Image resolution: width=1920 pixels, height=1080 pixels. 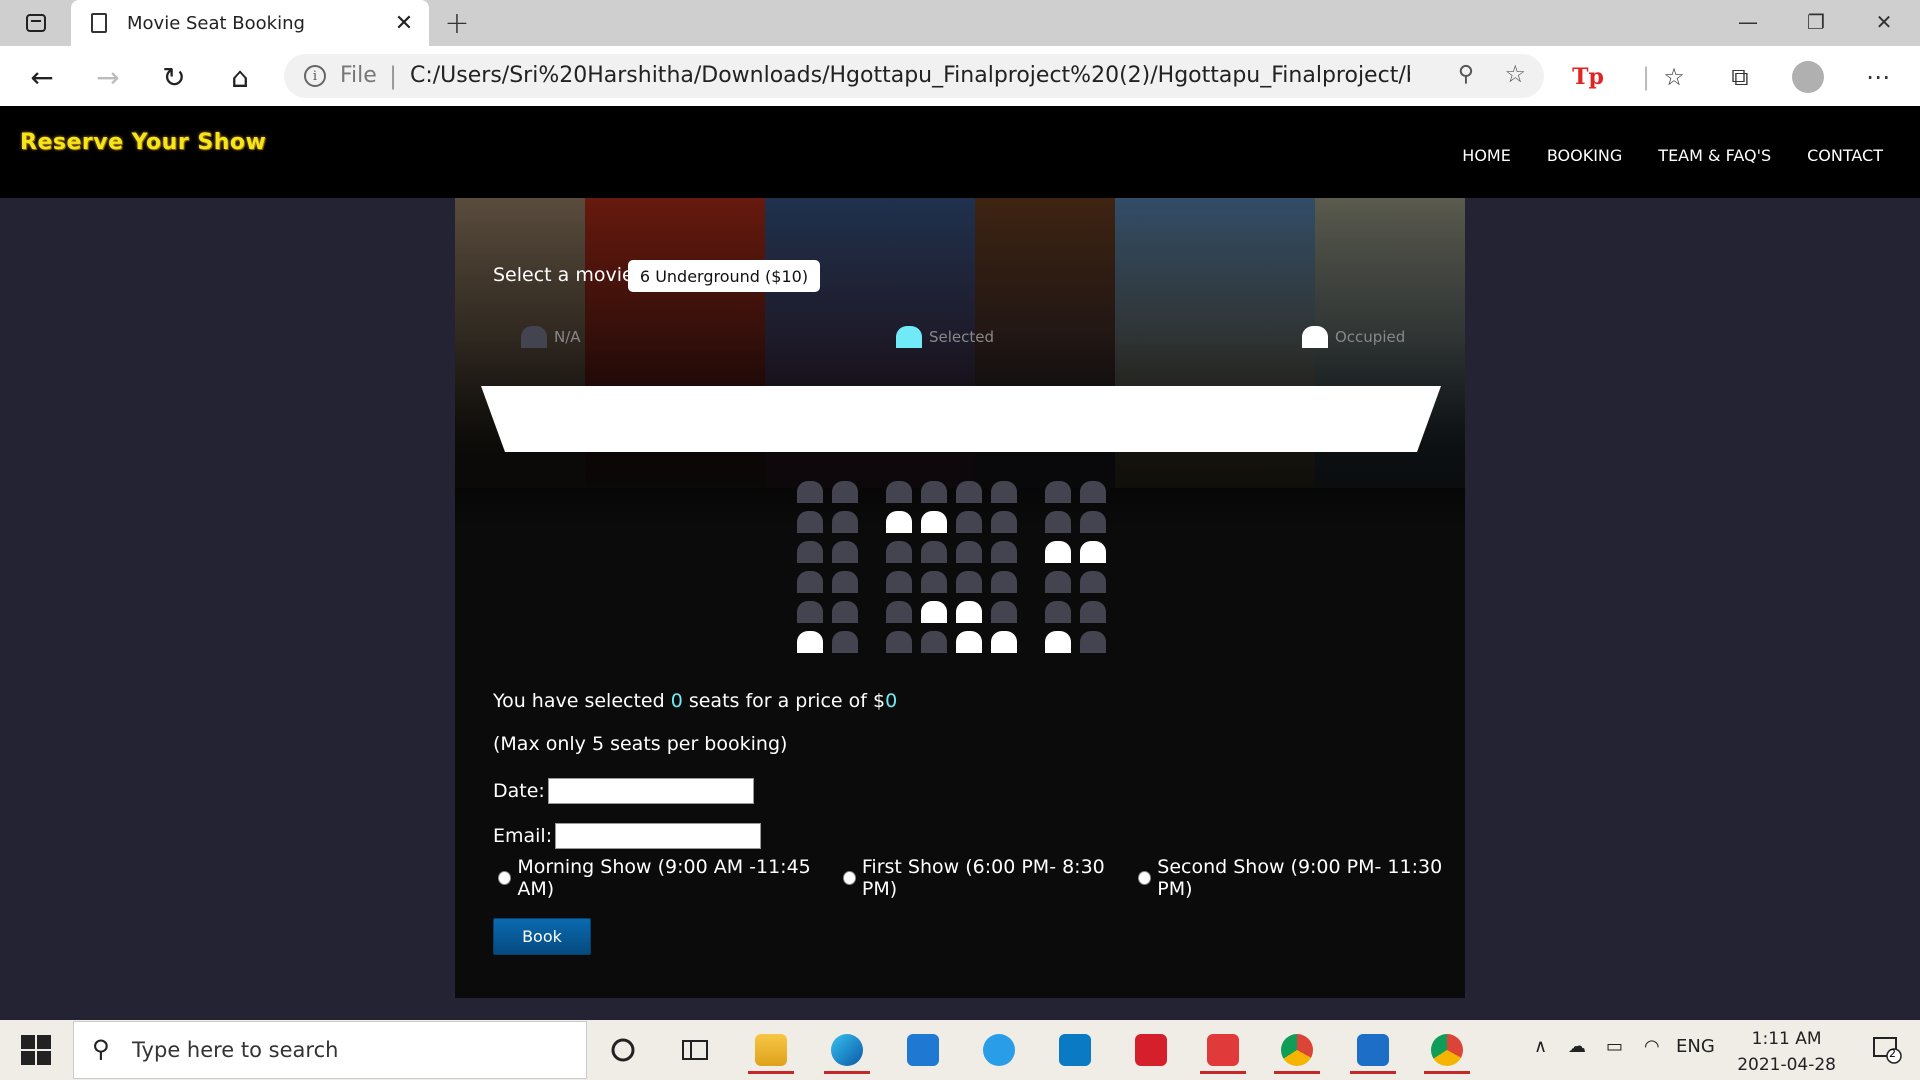 What do you see at coordinates (1075, 1050) in the screenshot?
I see `dell-icon` at bounding box center [1075, 1050].